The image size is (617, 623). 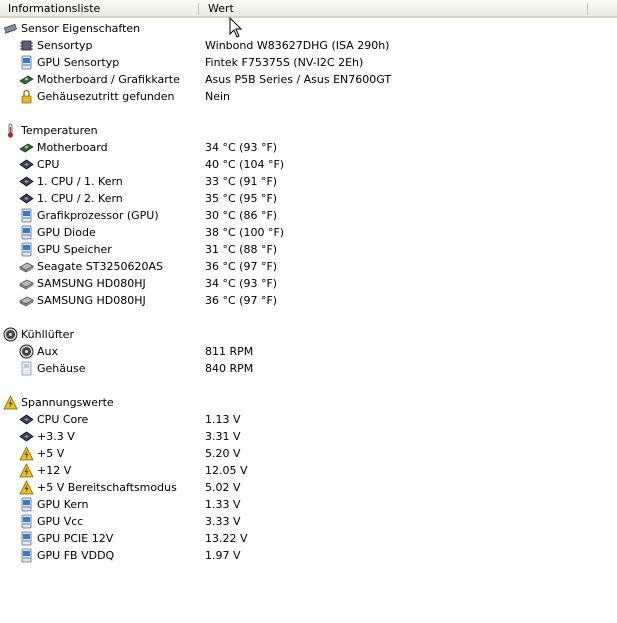 I want to click on item-label: +12 V, so click(x=54, y=470).